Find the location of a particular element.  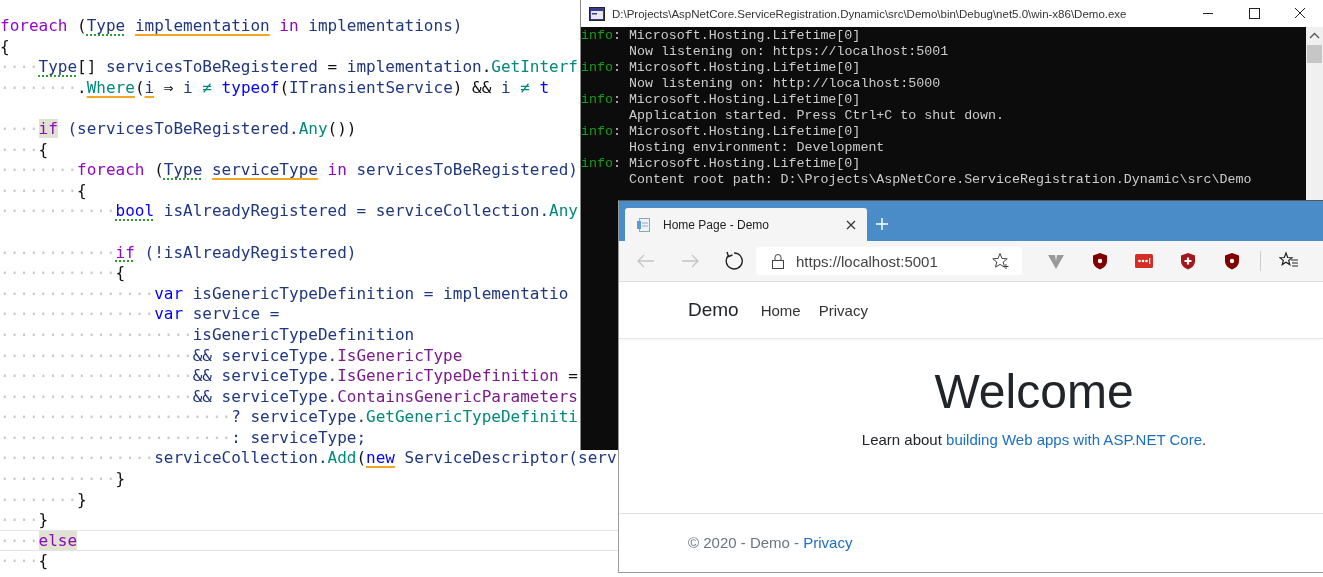

plus-icon is located at coordinates (882, 224).